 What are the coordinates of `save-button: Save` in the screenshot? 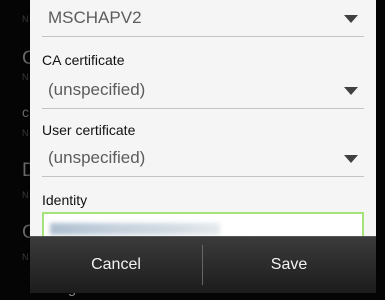 It's located at (289, 265).